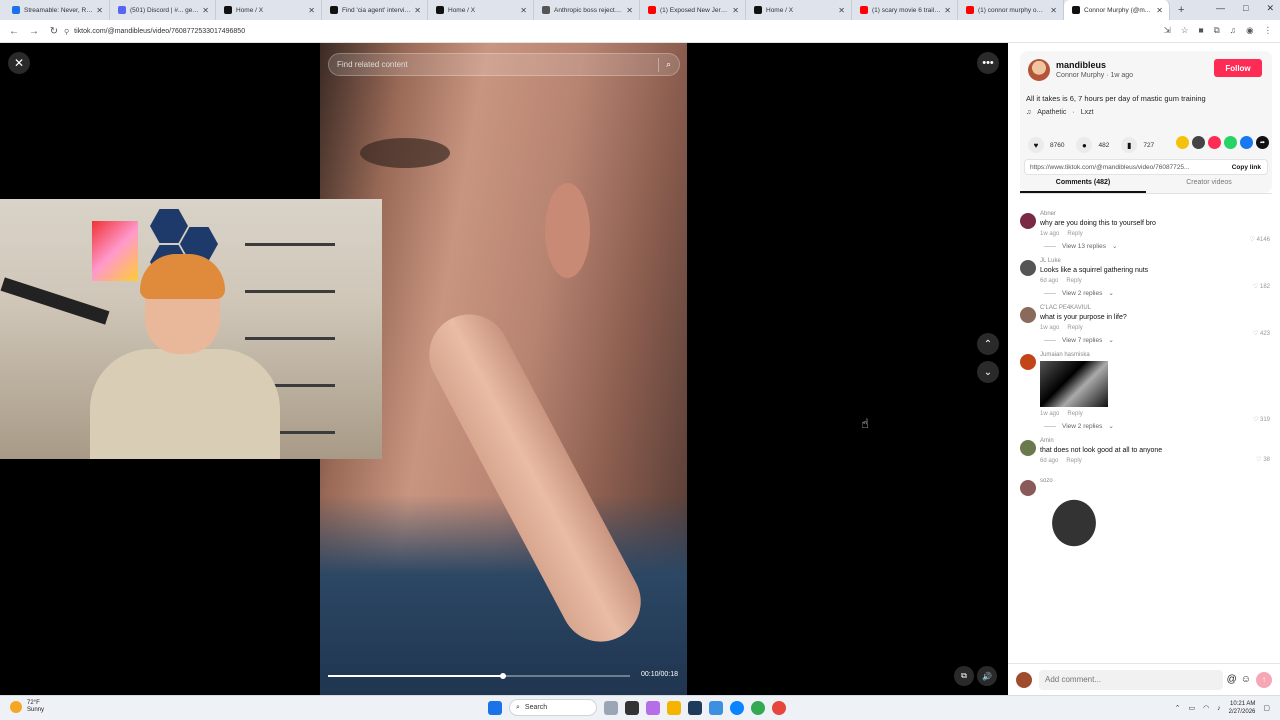 This screenshot has width=1280, height=720. I want to click on follow-button: Follow, so click(1238, 68).